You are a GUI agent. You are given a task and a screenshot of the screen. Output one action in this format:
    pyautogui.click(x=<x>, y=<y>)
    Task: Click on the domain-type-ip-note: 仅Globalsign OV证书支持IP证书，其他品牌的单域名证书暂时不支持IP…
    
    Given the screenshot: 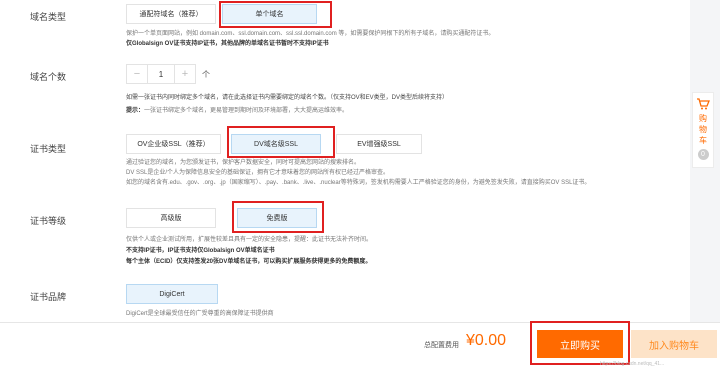 What is the action you would take?
    pyautogui.click(x=227, y=44)
    